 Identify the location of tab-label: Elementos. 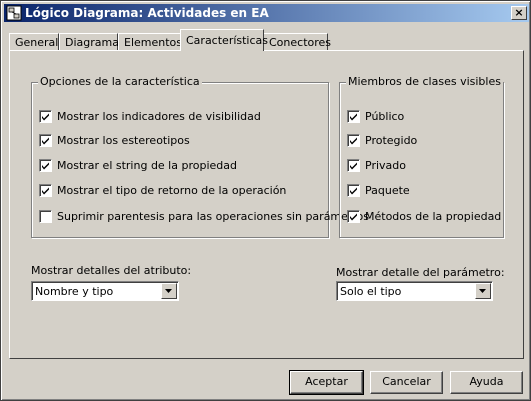
(153, 42).